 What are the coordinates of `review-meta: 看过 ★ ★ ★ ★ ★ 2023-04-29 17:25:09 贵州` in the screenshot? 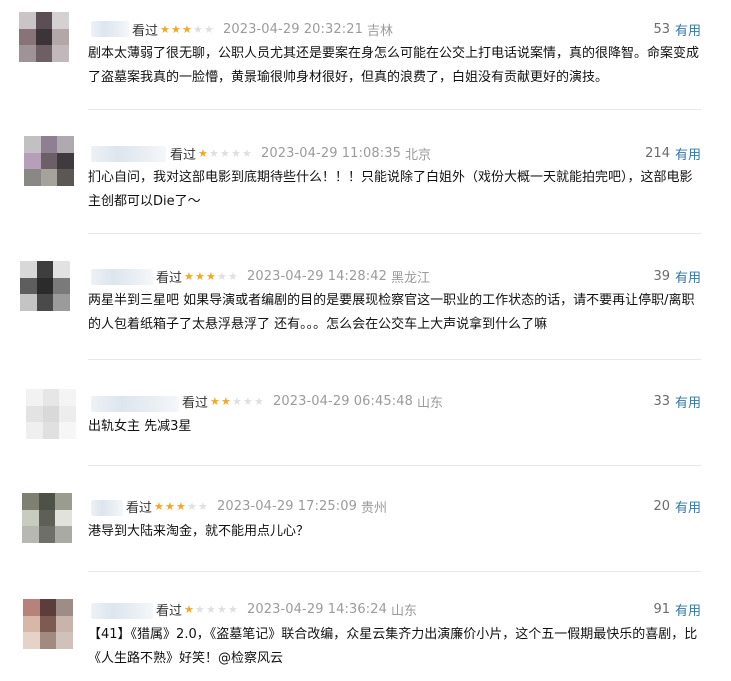 It's located at (256, 506).